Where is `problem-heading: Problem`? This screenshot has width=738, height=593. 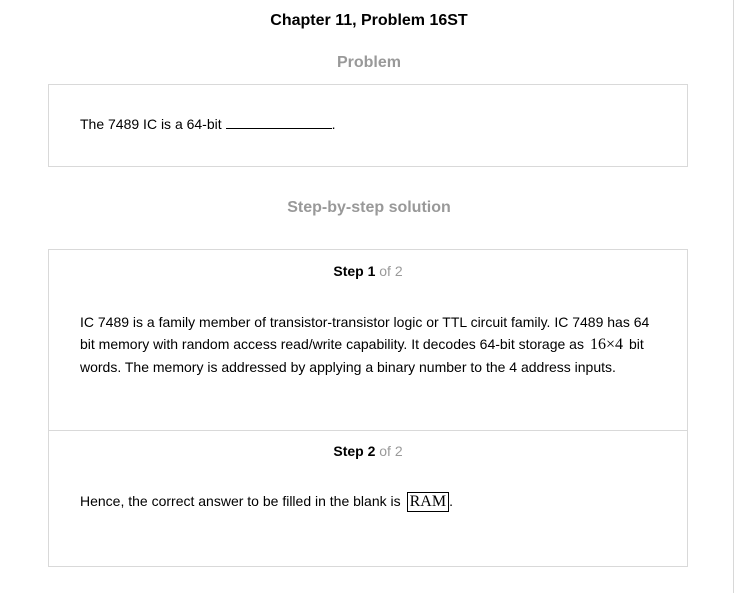 problem-heading: Problem is located at coordinates (368, 62).